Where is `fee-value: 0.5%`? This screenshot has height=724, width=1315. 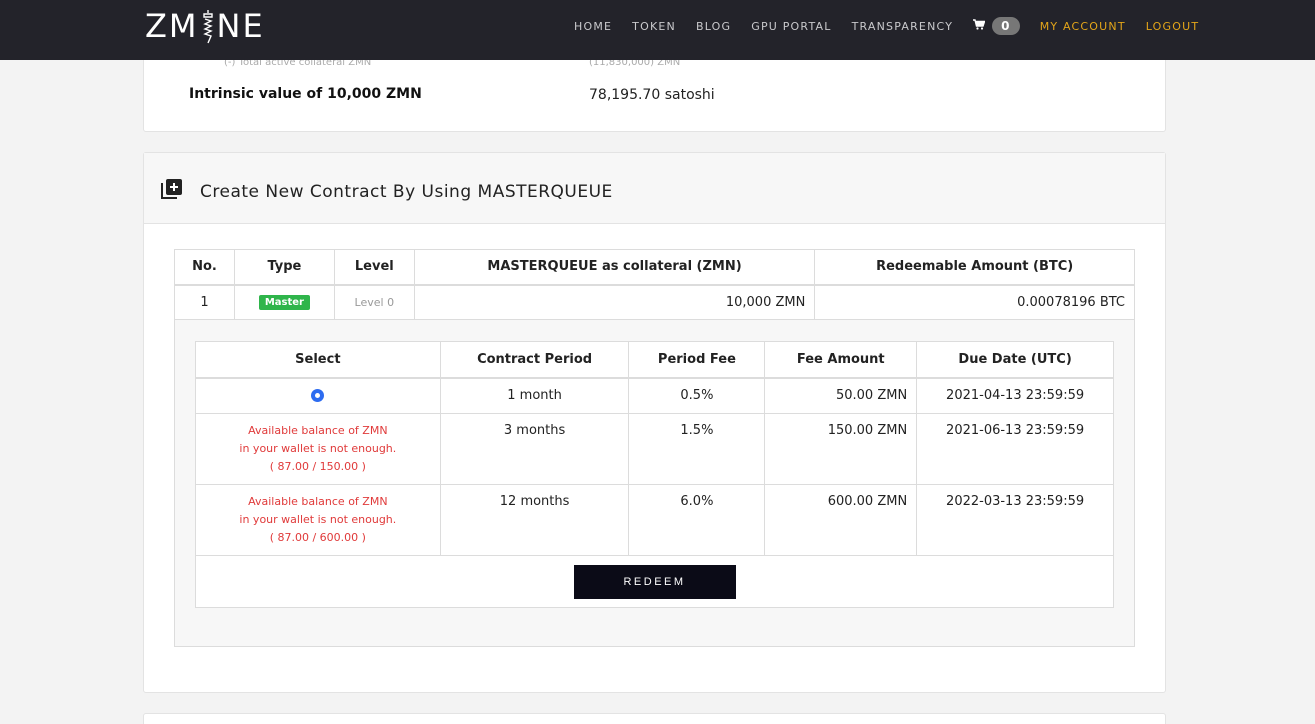 fee-value: 0.5% is located at coordinates (697, 395).